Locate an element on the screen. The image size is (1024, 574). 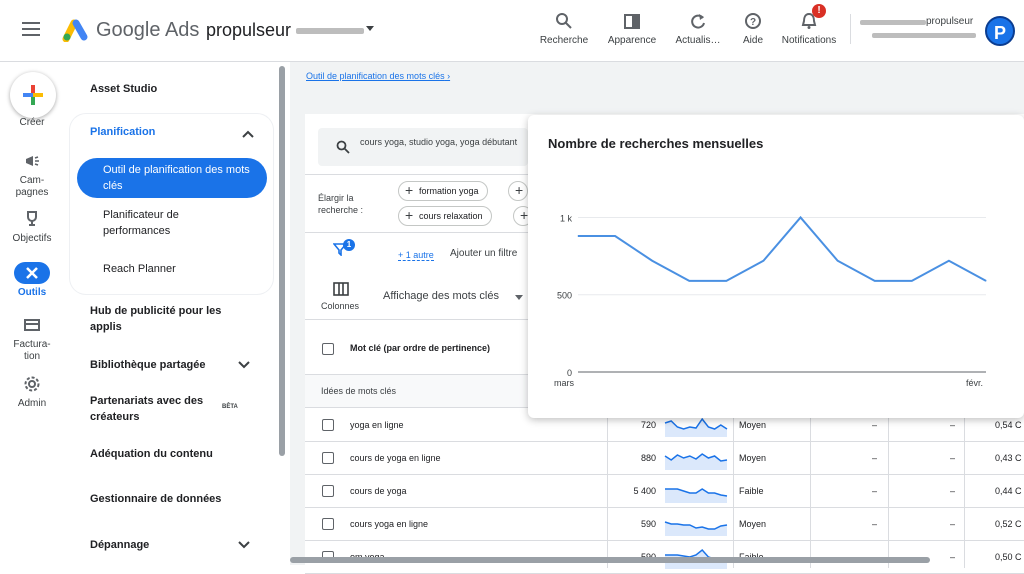
keyword-view-dropdown: Affichage des mots clés is located at coordinates (441, 296).